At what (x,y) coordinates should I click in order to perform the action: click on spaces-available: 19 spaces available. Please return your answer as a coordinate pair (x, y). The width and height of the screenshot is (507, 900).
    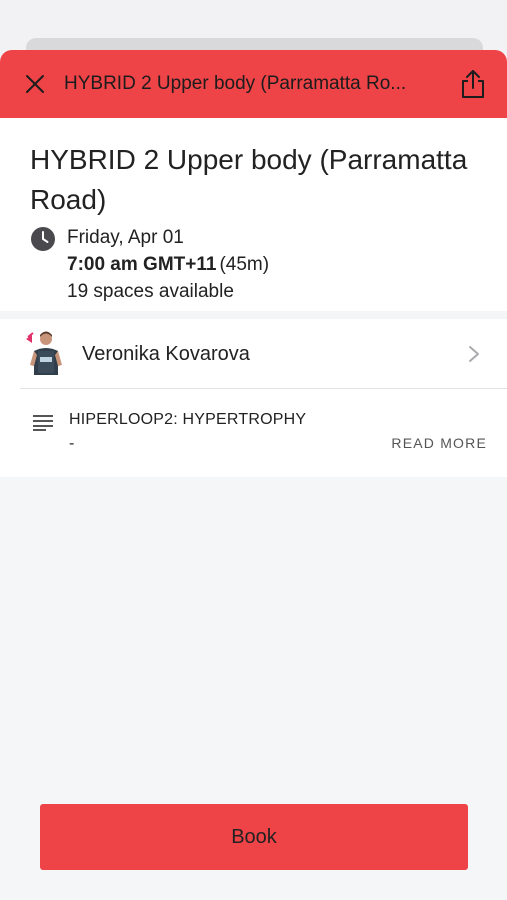
    Looking at the image, I should click on (150, 291).